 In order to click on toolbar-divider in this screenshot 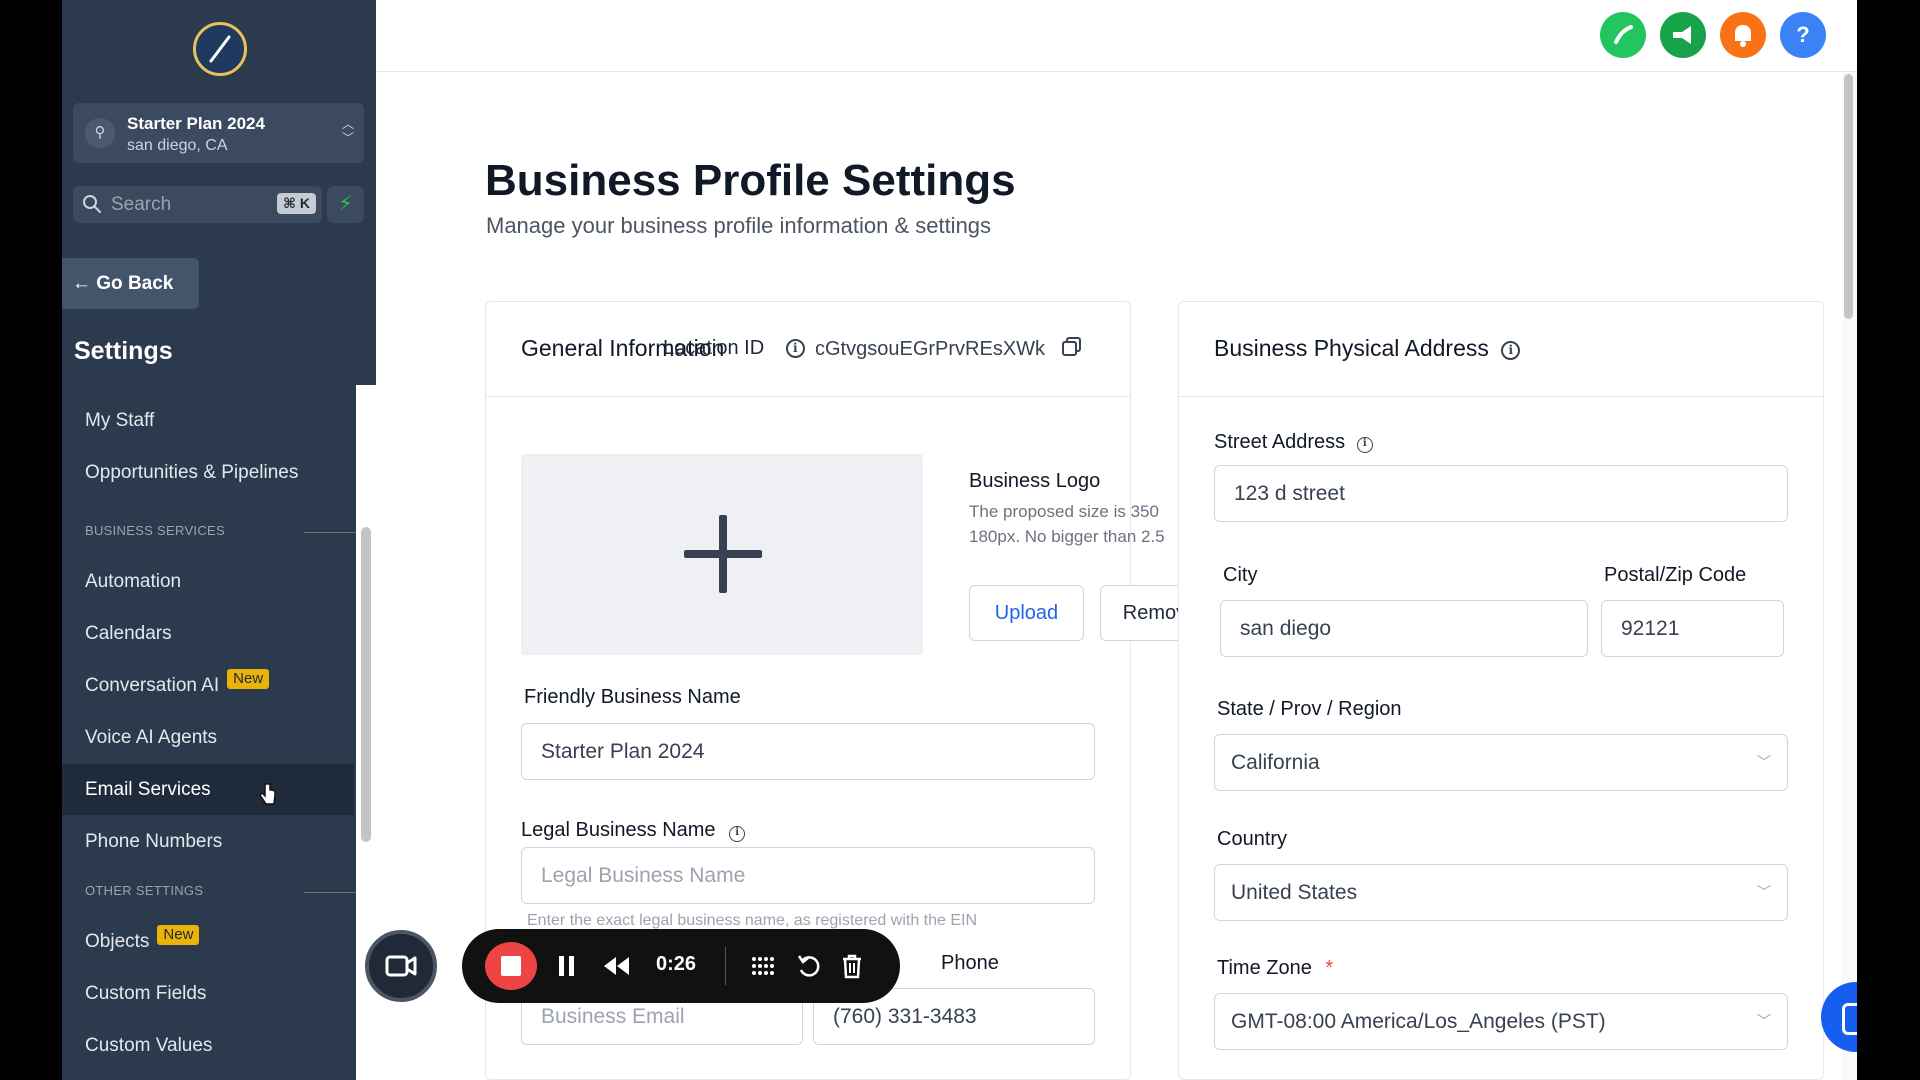, I will do `click(725, 966)`.